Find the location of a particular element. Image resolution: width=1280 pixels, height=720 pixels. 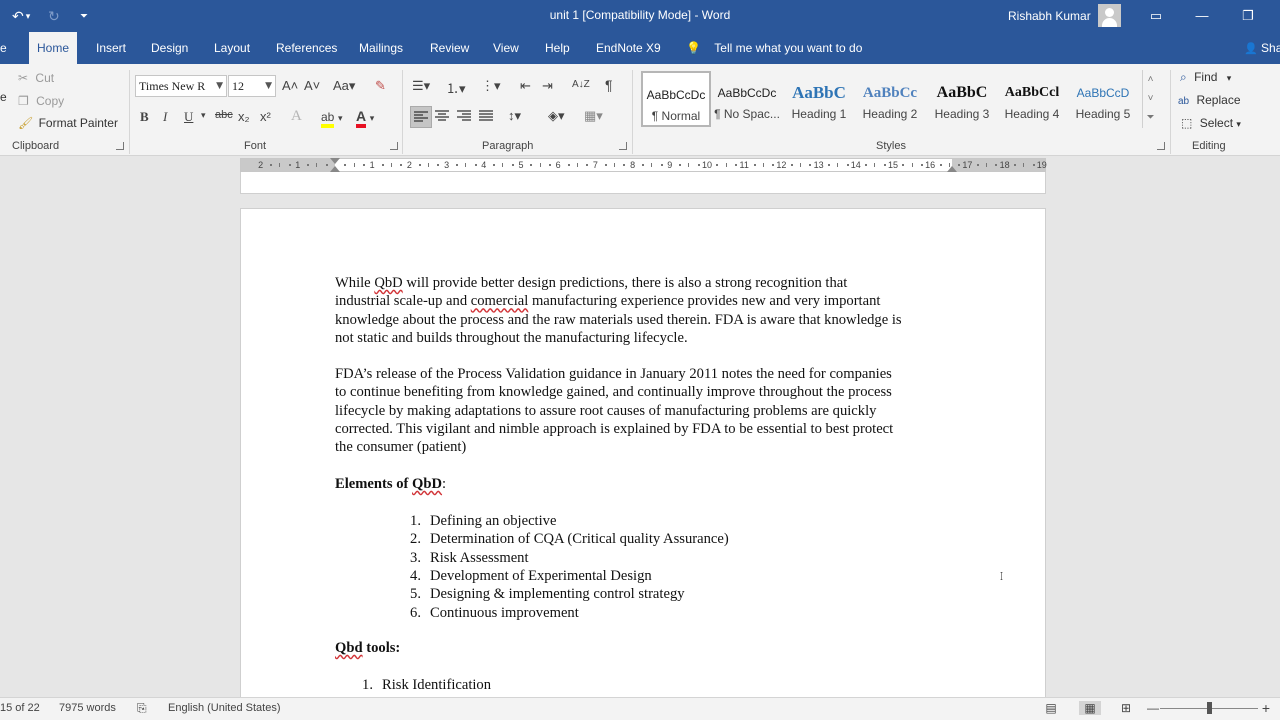

first-line-indent-marker is located at coordinates (335, 161).